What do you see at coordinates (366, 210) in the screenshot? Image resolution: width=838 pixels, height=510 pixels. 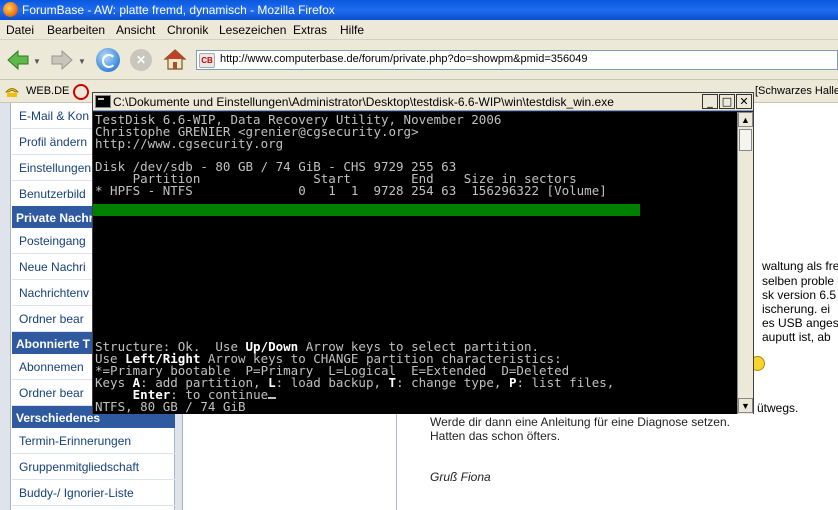 I see `partition-selection-highlight` at bounding box center [366, 210].